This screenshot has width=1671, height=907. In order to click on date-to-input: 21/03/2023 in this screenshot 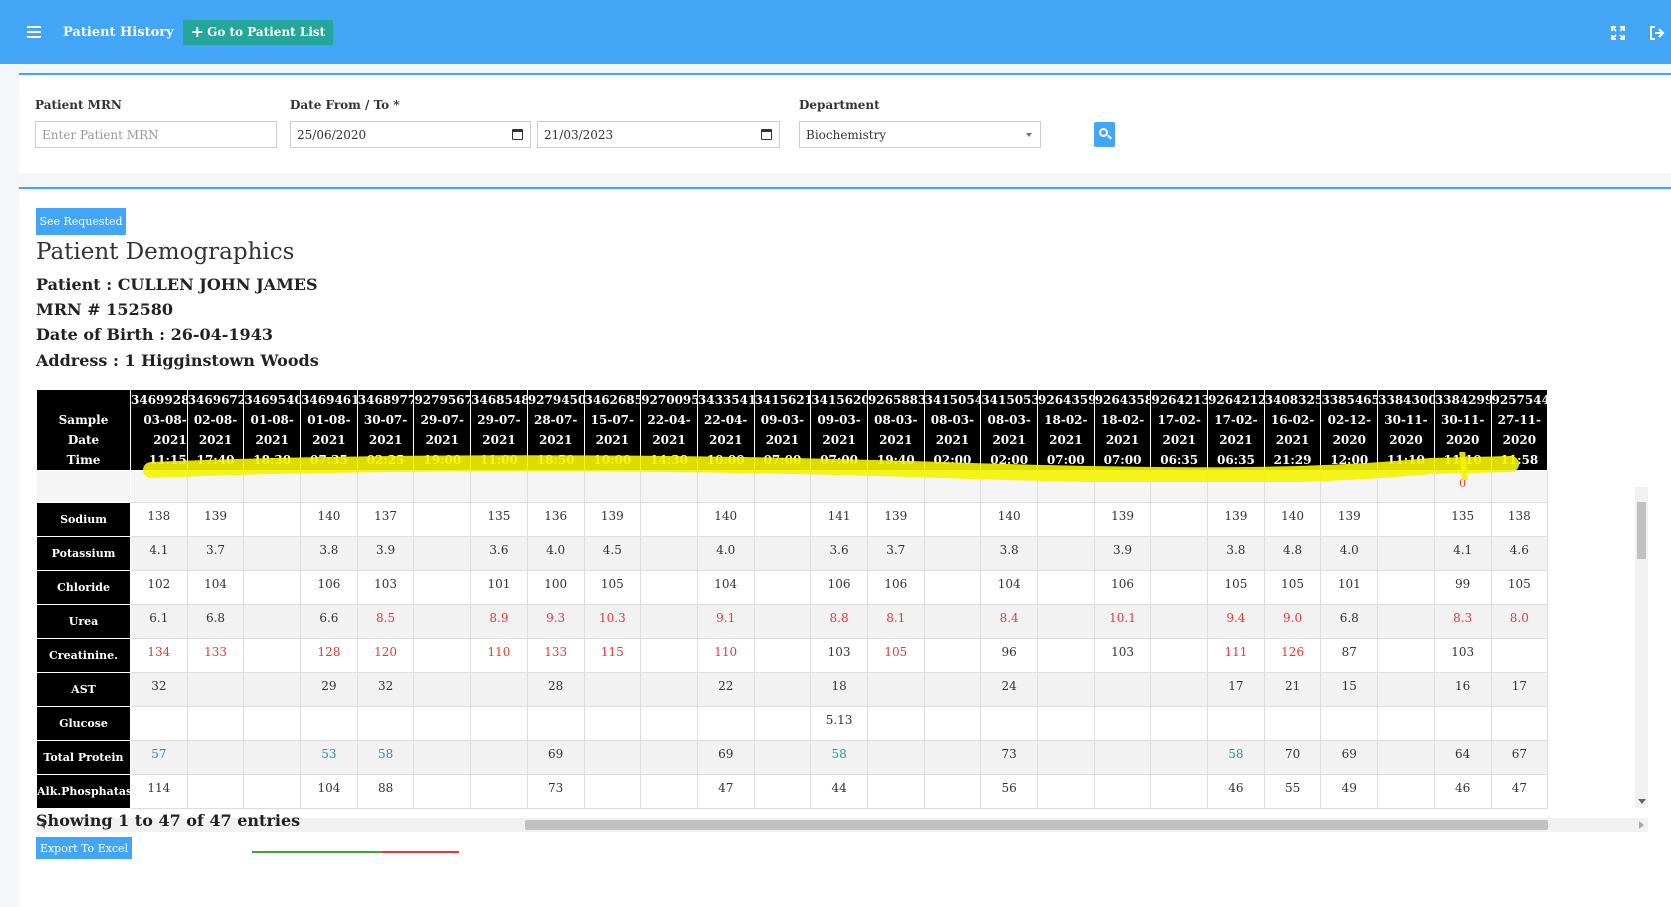, I will do `click(658, 134)`.